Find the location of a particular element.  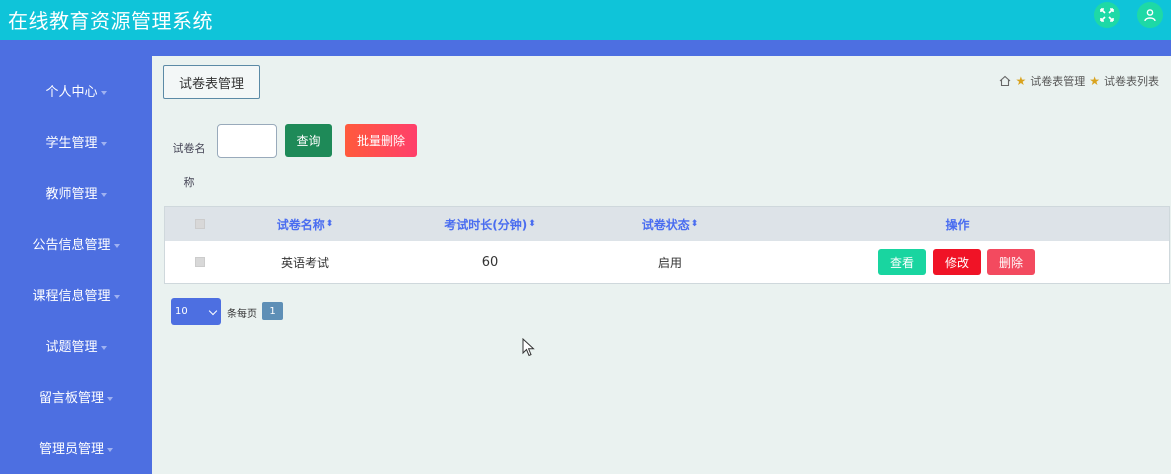

top-bar: 在线教育资源管理系统 is located at coordinates (585, 20).